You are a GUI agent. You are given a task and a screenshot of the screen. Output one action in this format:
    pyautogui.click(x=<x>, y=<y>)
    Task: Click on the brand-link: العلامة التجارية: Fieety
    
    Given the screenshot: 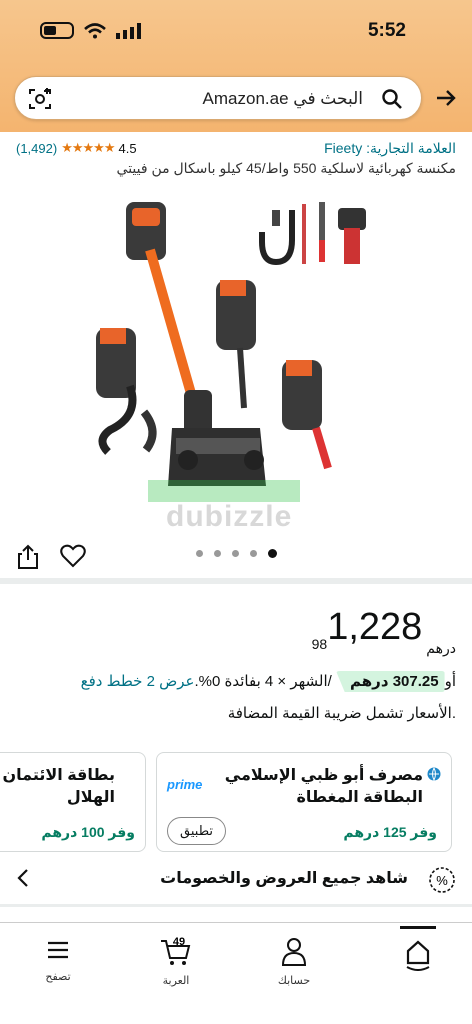 What is the action you would take?
    pyautogui.click(x=390, y=148)
    